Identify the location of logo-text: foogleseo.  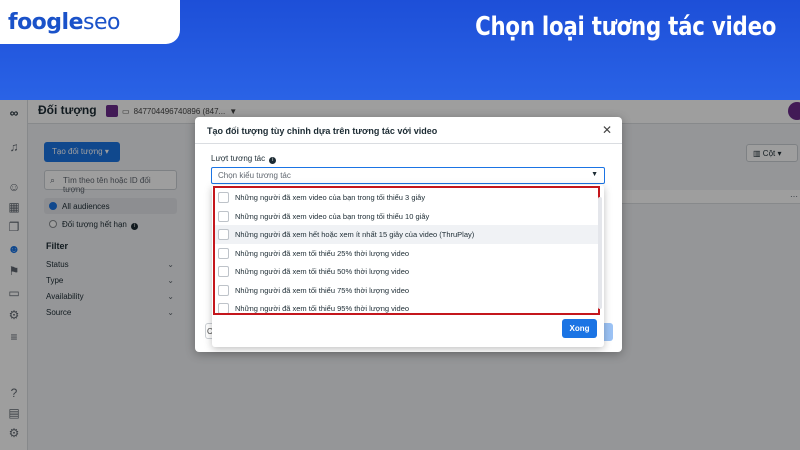
(64, 22).